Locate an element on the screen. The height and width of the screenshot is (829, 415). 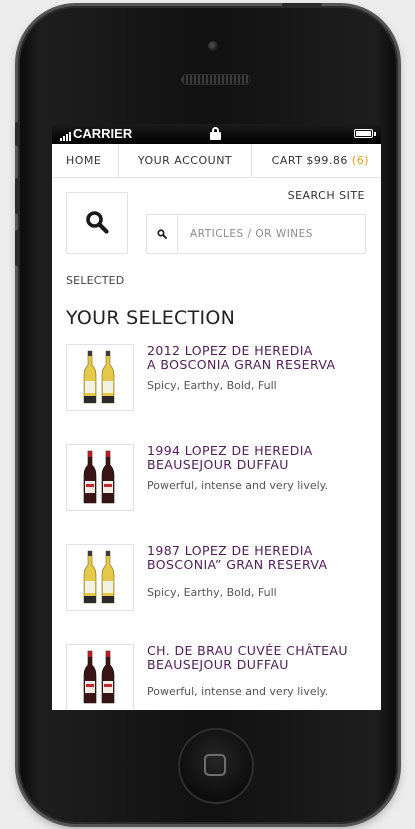
signal-bars-icon is located at coordinates (65, 135).